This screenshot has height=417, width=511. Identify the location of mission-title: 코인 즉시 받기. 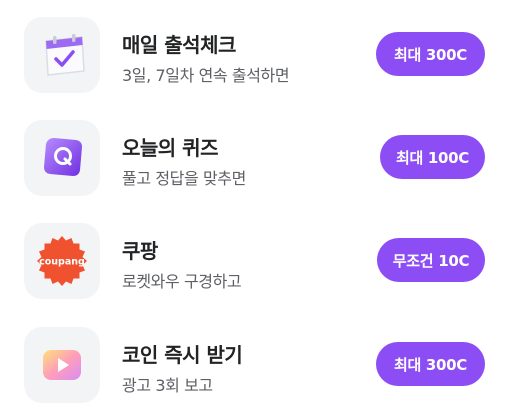
(182, 355).